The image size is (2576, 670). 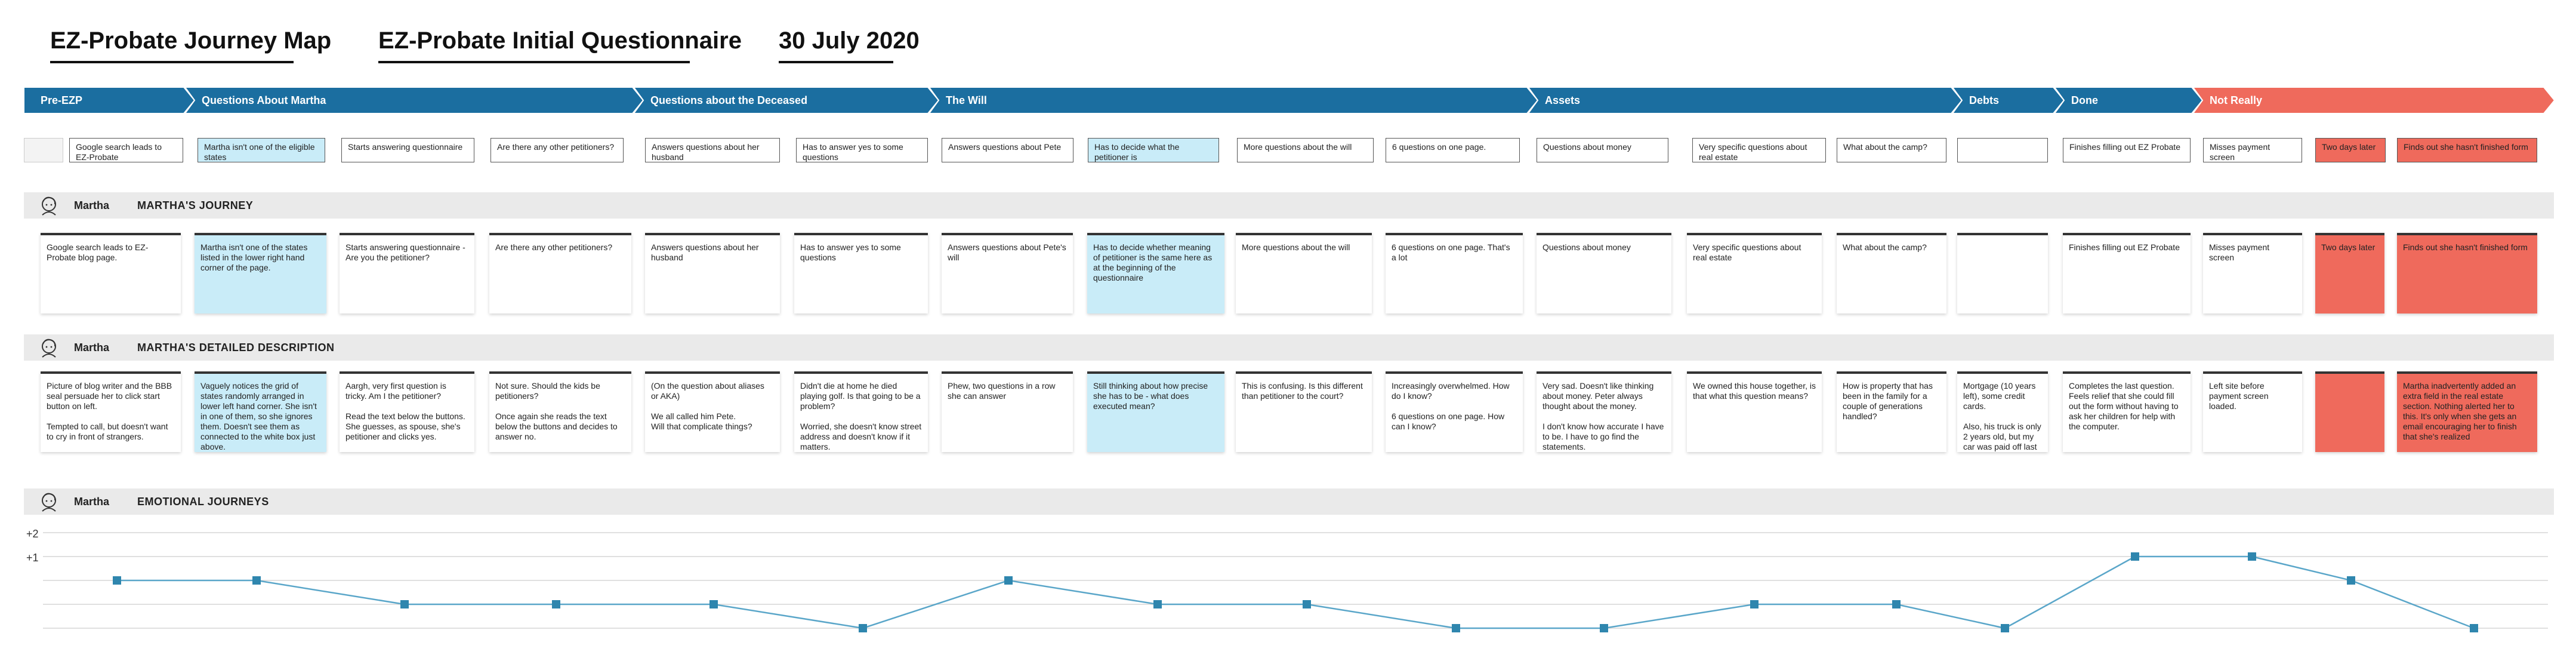 I want to click on journey-card: Misses payment screen, so click(x=2252, y=273).